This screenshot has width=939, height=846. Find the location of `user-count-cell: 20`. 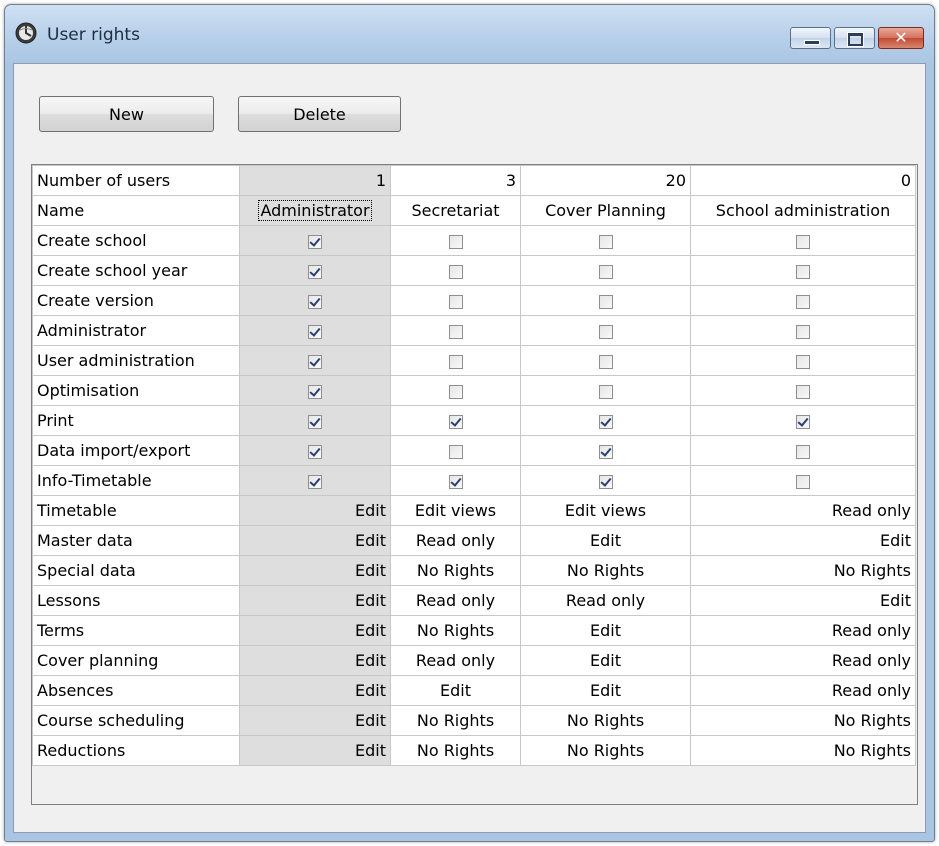

user-count-cell: 20 is located at coordinates (605, 180).